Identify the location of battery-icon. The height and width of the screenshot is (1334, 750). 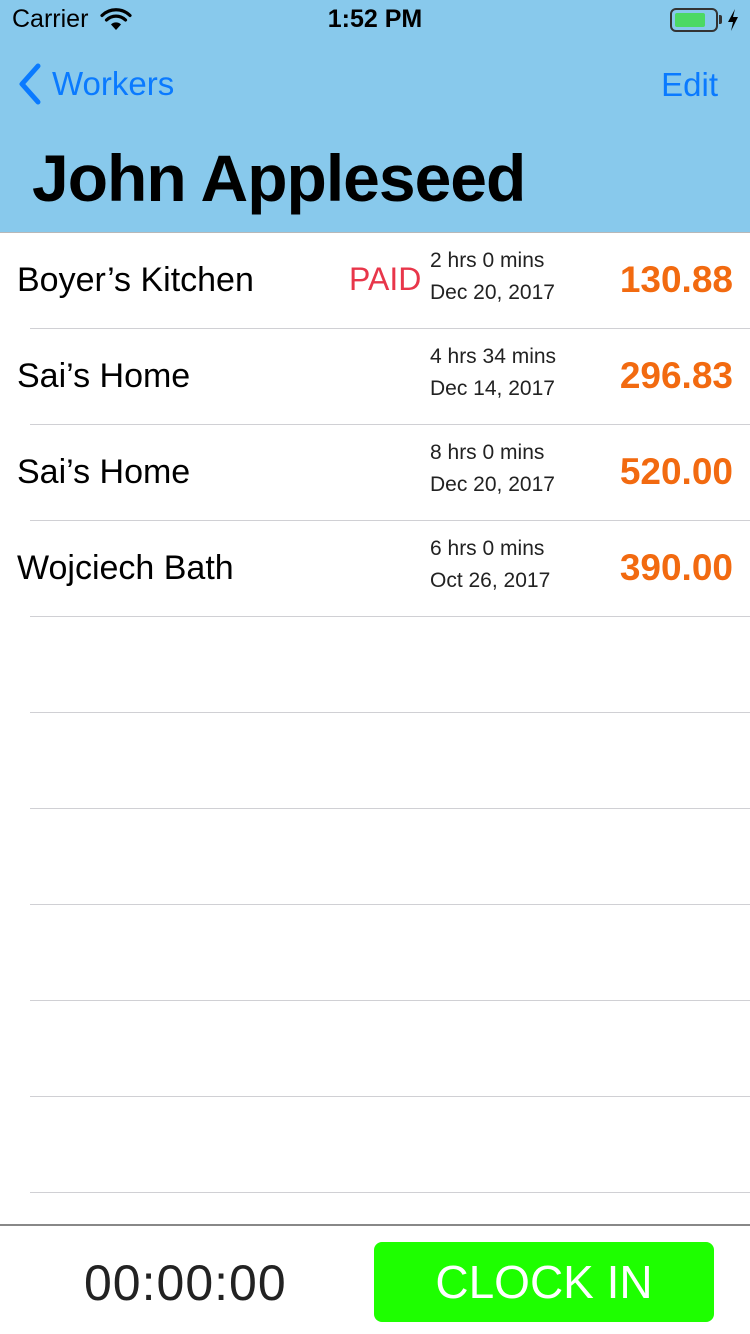
(694, 20).